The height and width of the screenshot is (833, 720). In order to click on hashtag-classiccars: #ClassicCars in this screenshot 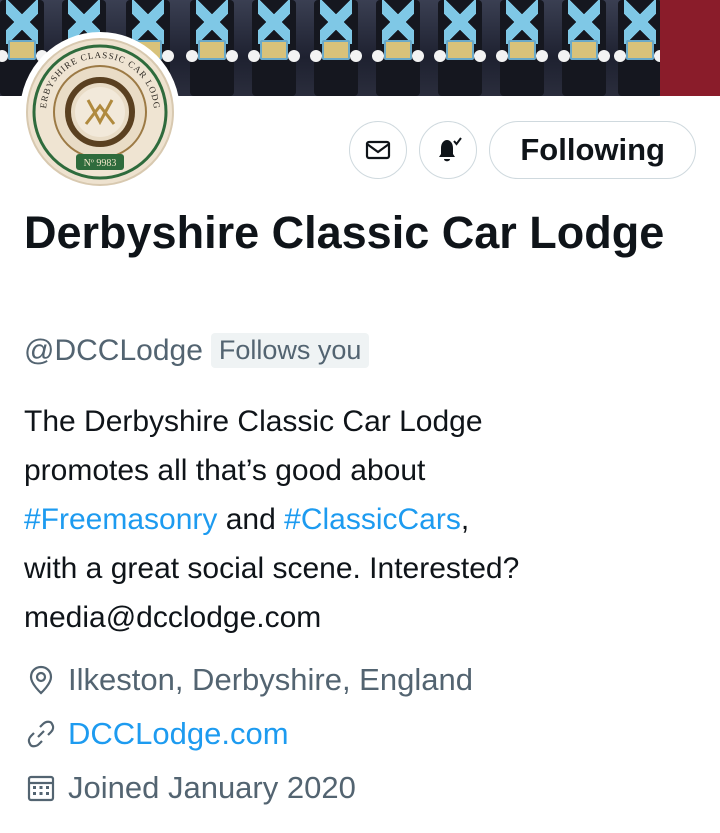, I will do `click(372, 519)`.